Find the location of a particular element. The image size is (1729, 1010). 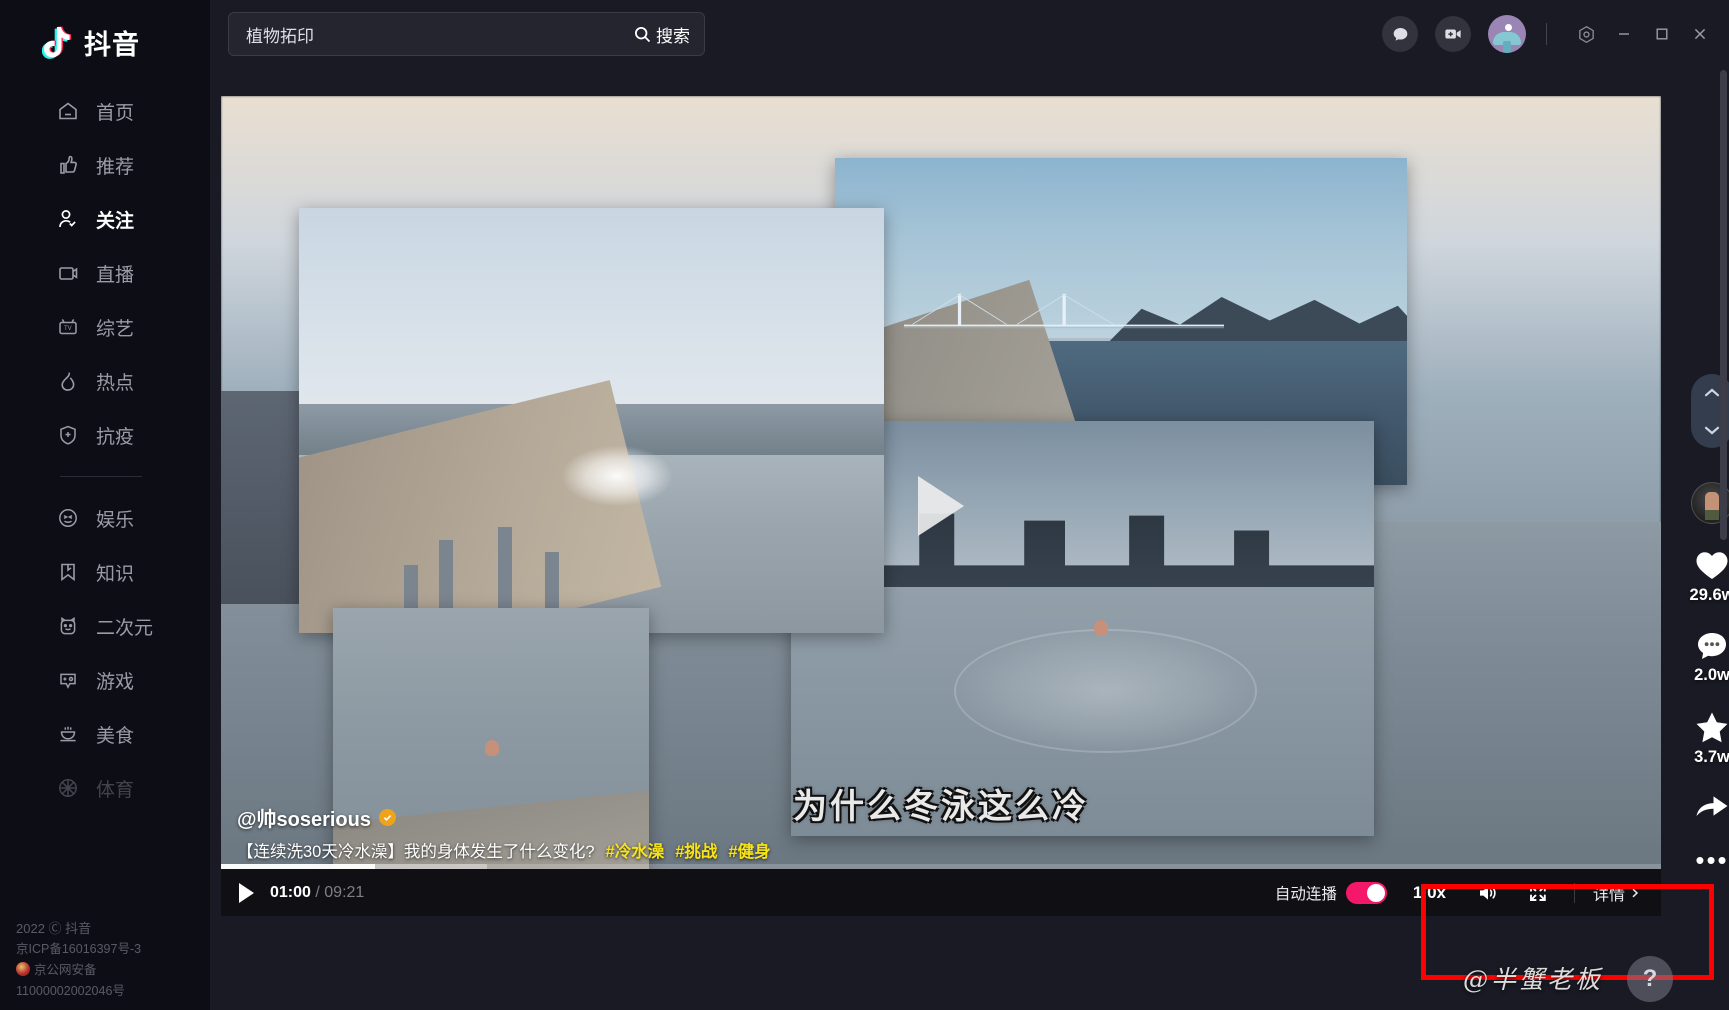

sidebar-item-entertainment: 娱乐 is located at coordinates (105, 518).